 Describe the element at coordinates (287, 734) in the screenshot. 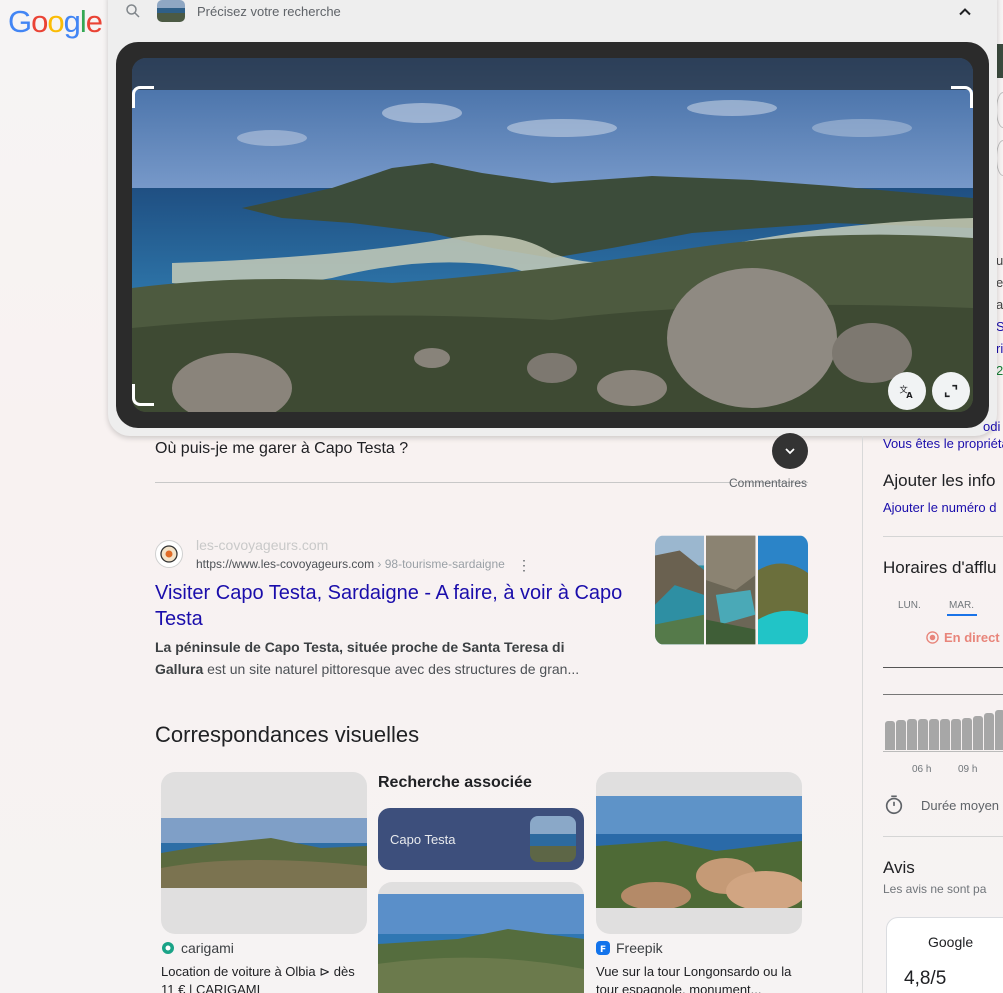

I see `visual-matches-heading: Correspondances visuelles` at that location.